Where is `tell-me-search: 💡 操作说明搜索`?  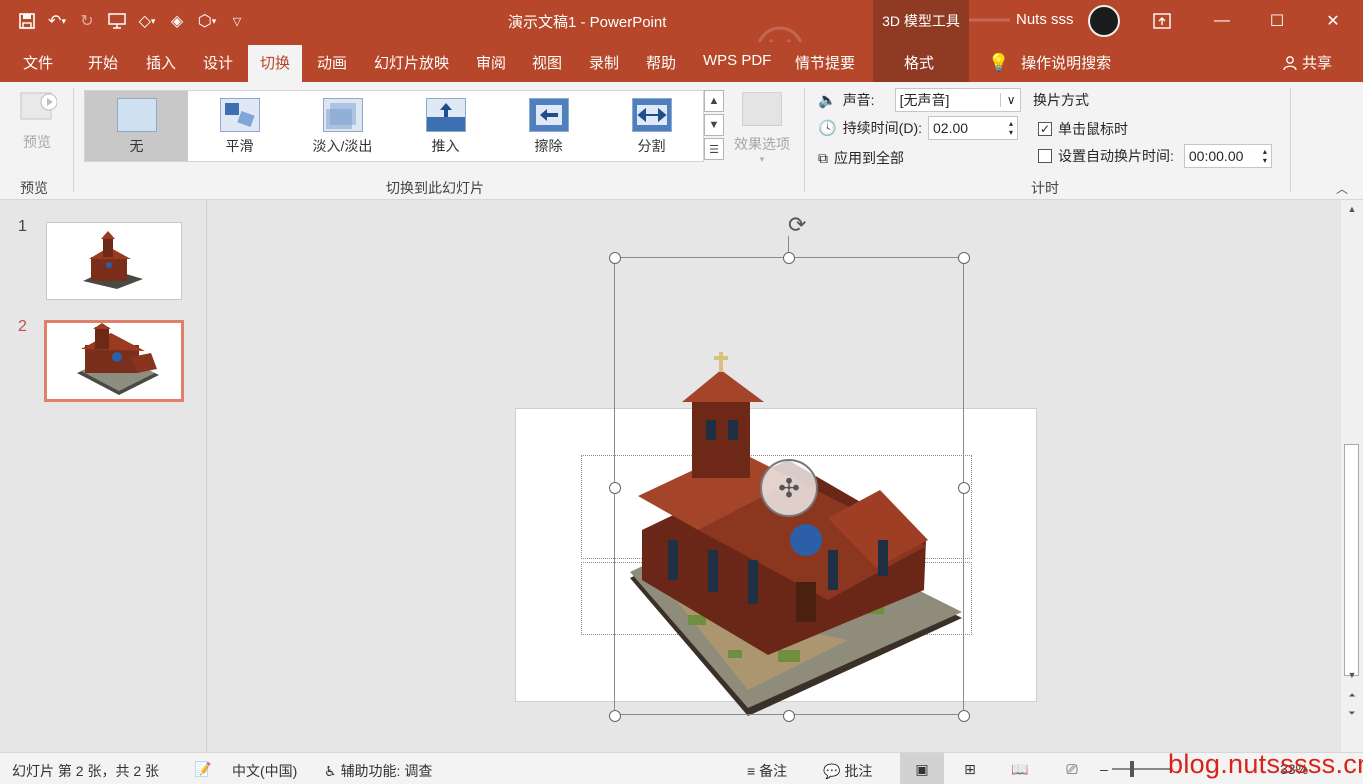
tell-me-search: 💡 操作说明搜索 is located at coordinates (1049, 62).